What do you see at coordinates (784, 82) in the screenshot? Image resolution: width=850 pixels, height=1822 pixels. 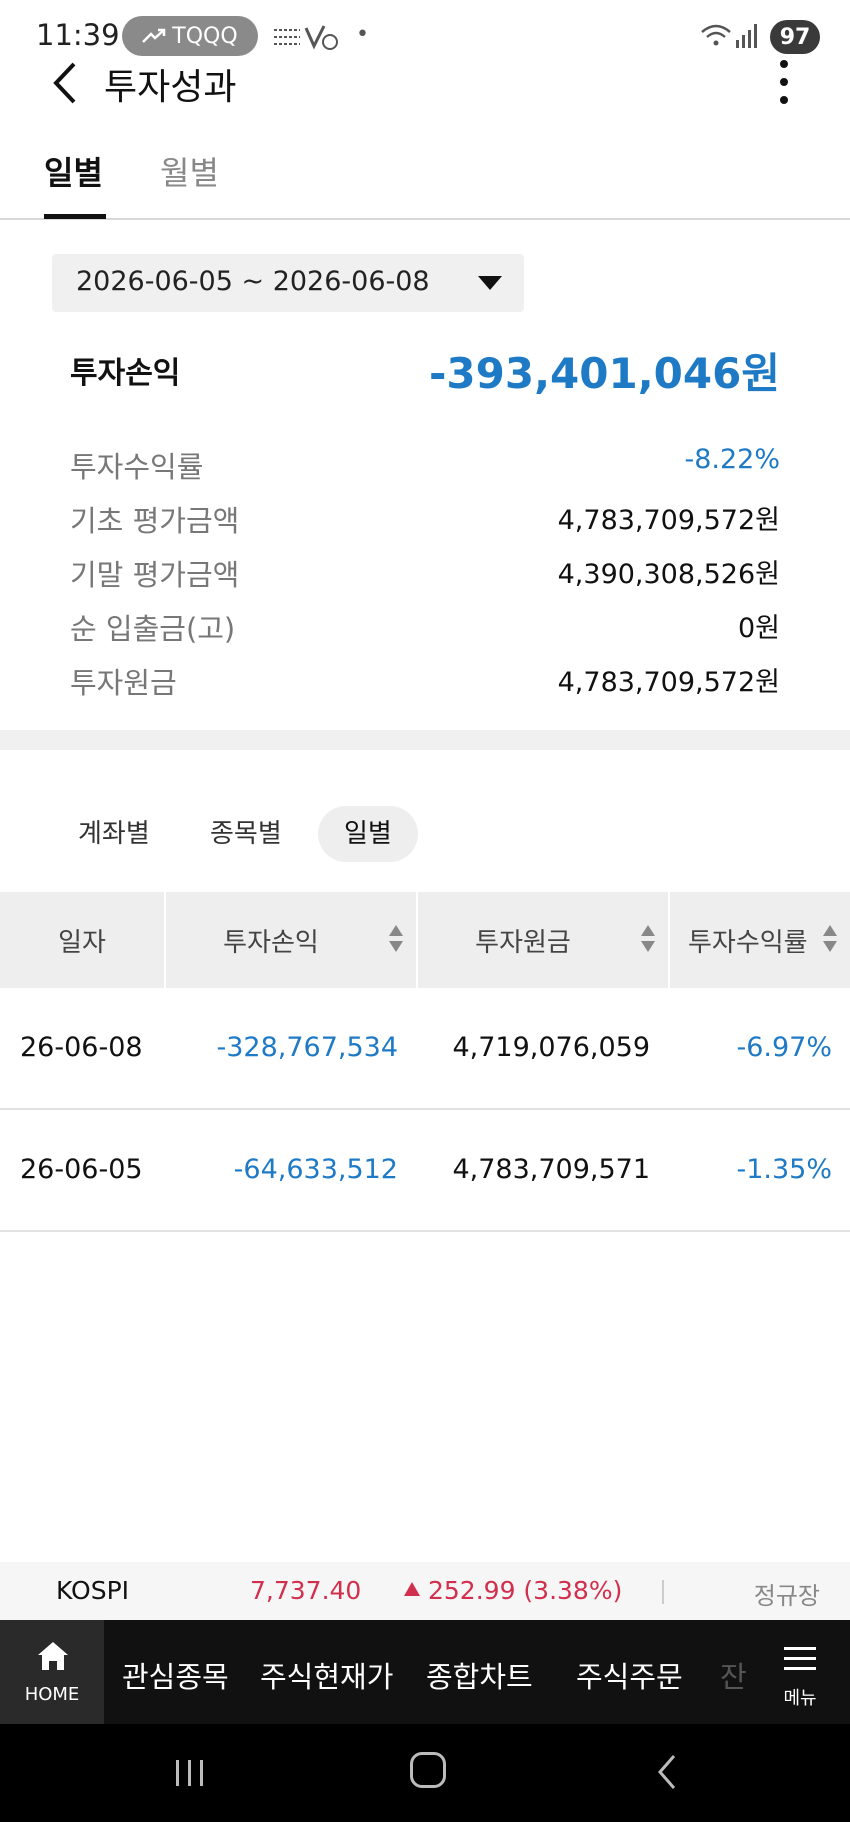 I see `more-options-icon` at bounding box center [784, 82].